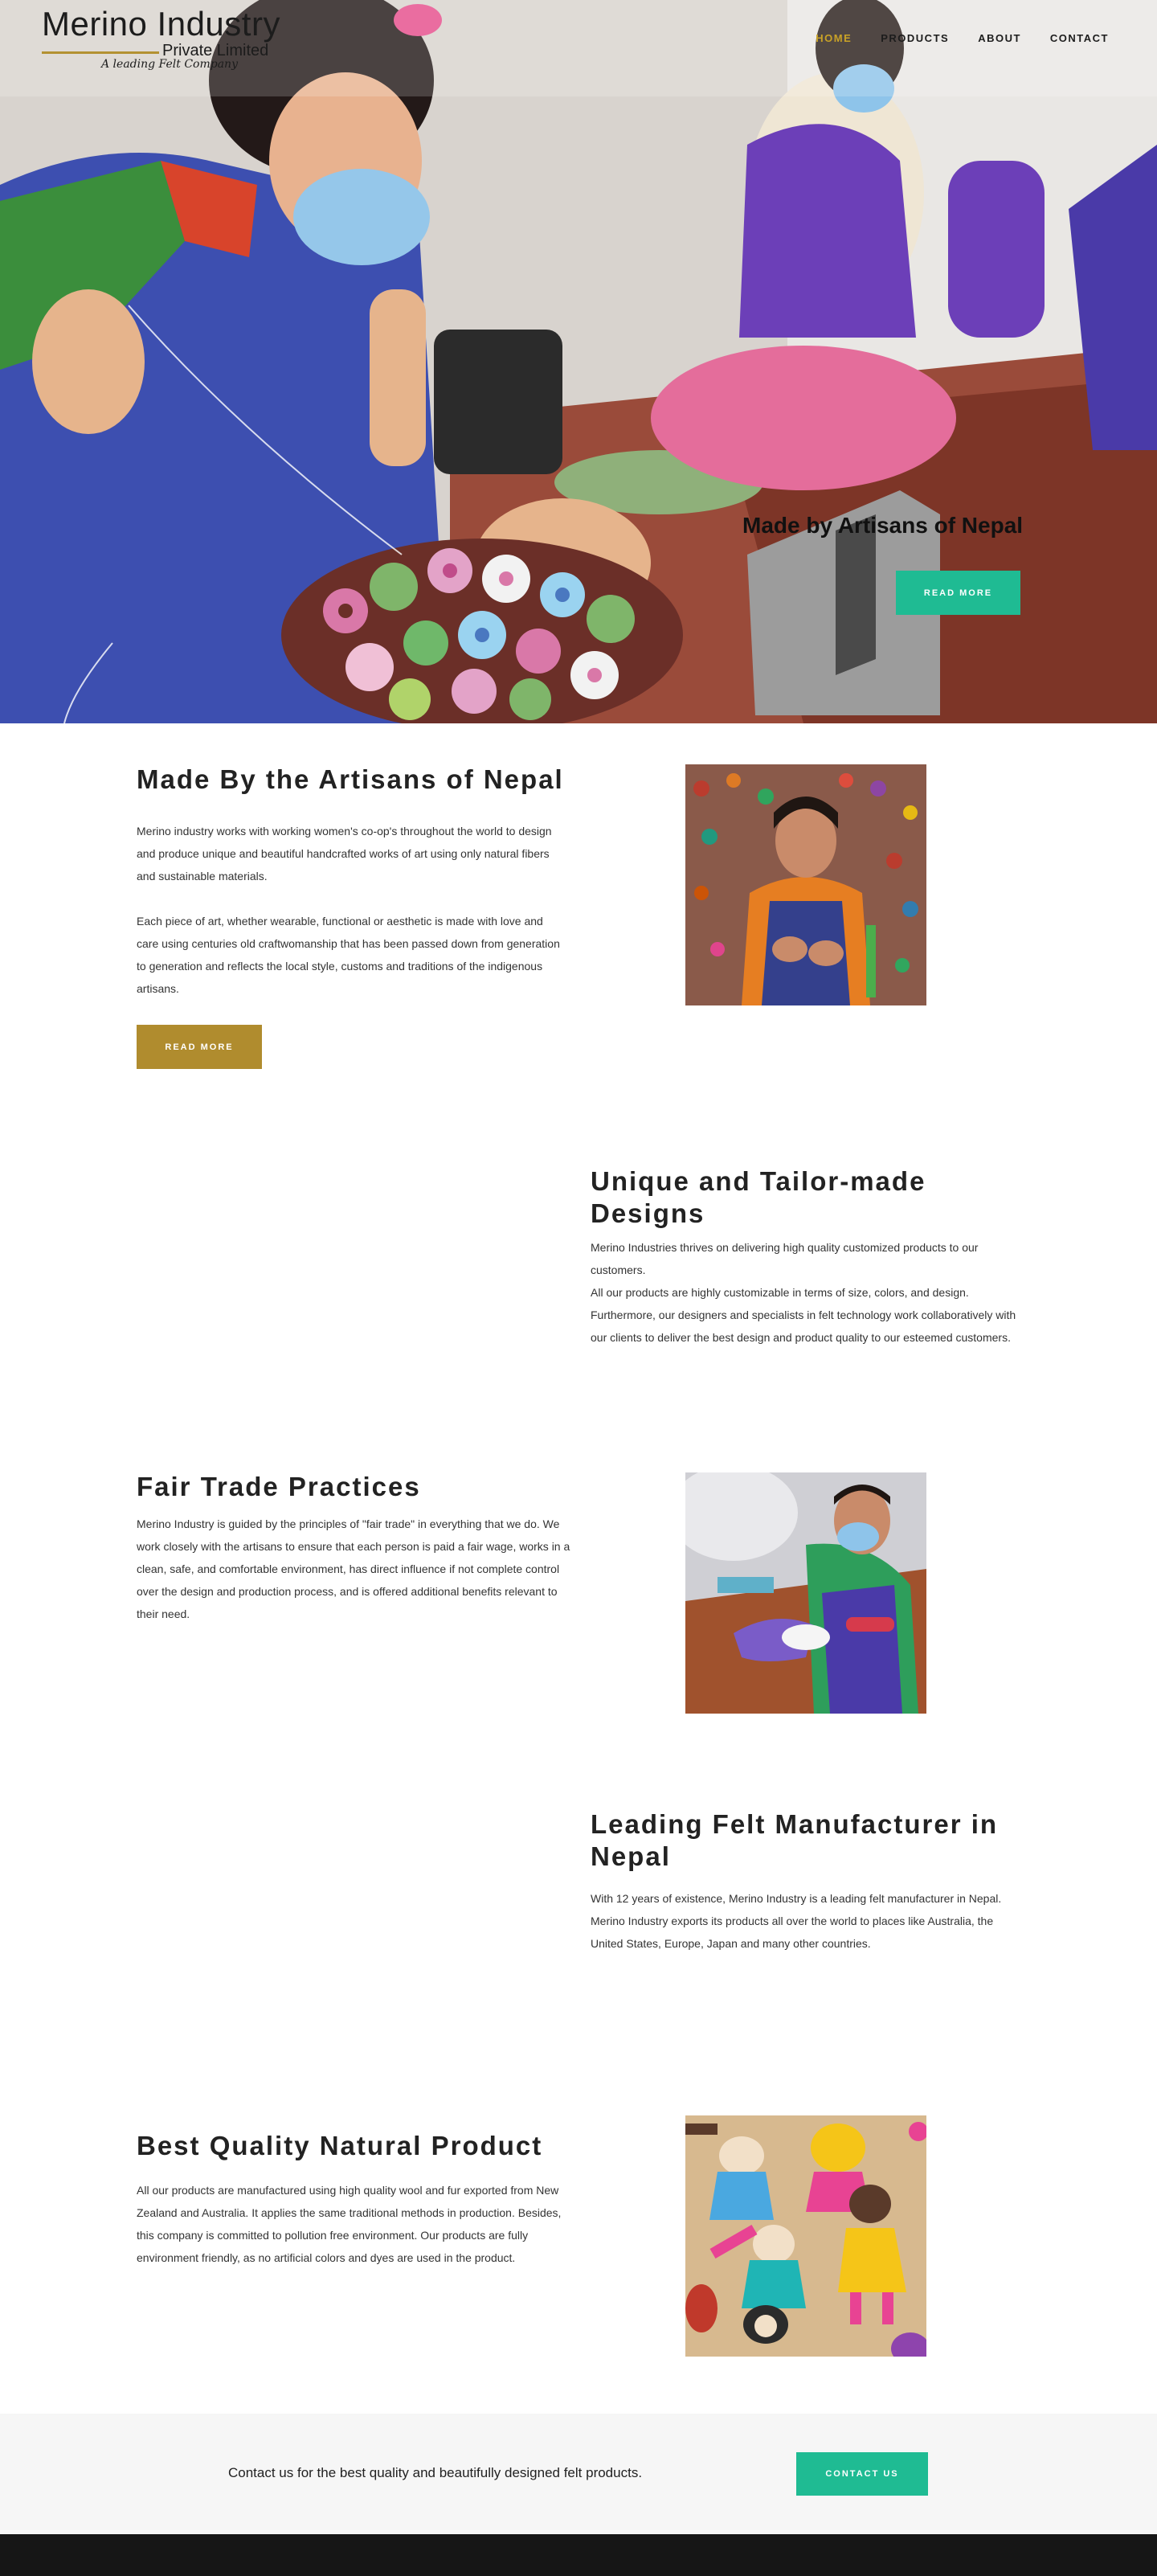  I want to click on felt-crafting-photo, so click(805, 1593).